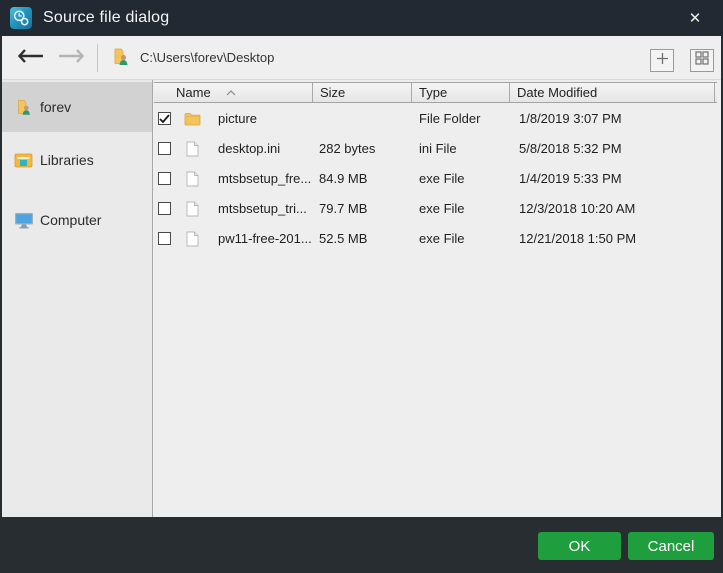 The height and width of the screenshot is (573, 723). Describe the element at coordinates (192, 119) in the screenshot. I see `folder-icon` at that location.